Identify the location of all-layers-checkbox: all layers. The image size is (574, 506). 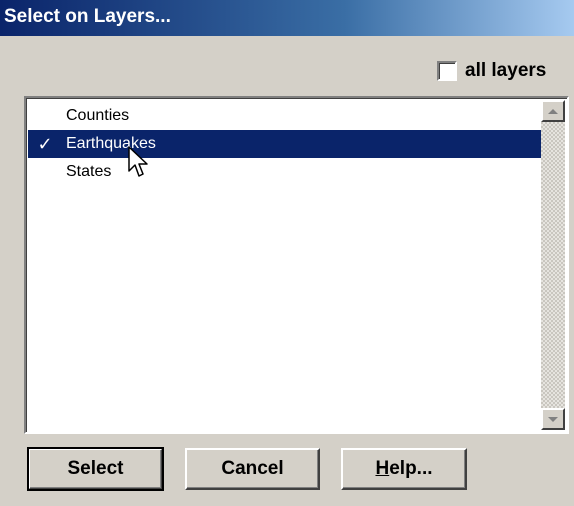
(491, 71).